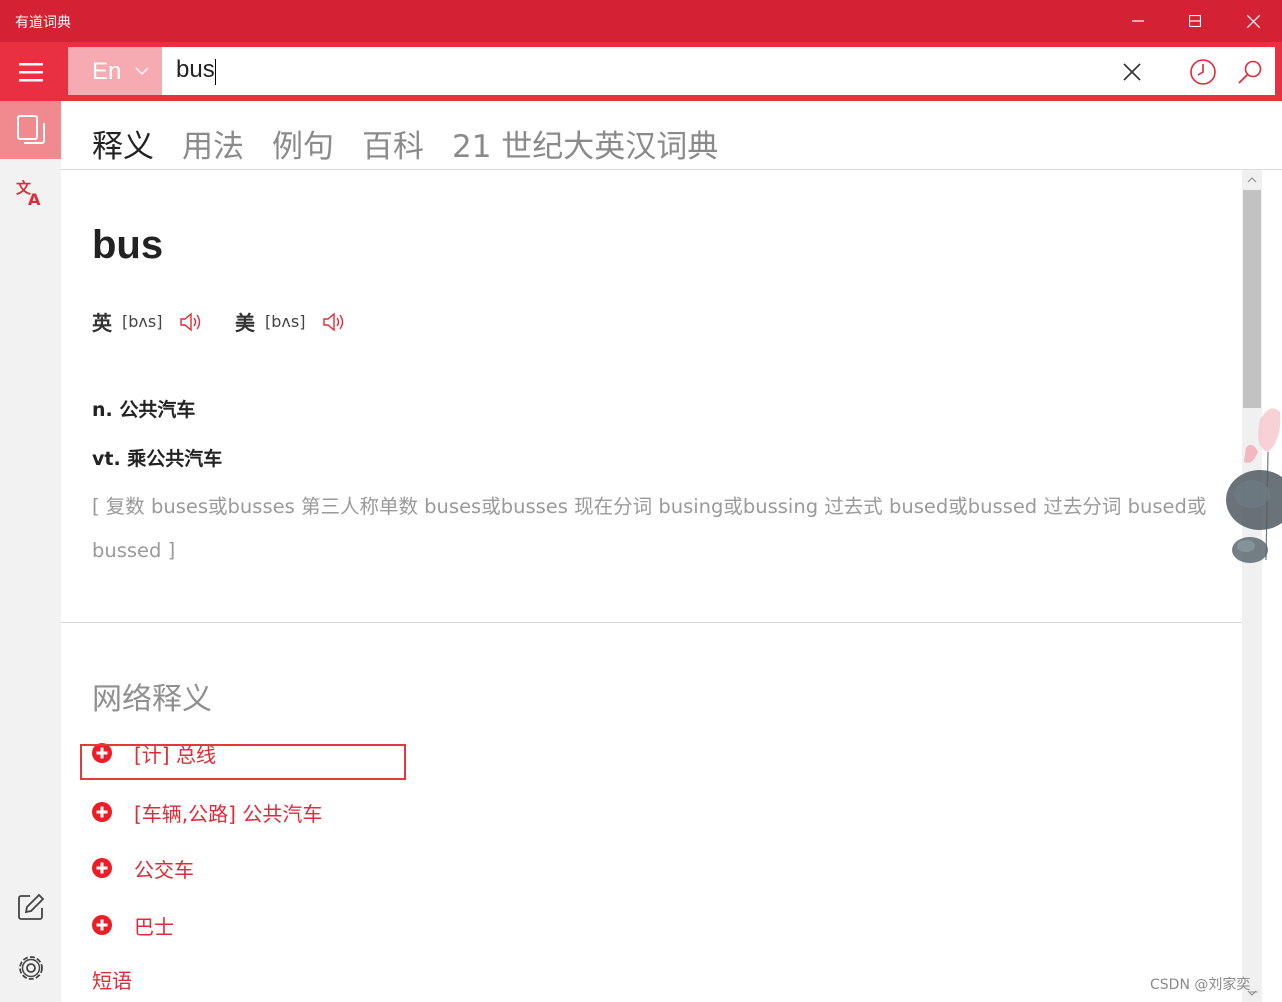  Describe the element at coordinates (215, 72) in the screenshot. I see `text-caret` at that location.